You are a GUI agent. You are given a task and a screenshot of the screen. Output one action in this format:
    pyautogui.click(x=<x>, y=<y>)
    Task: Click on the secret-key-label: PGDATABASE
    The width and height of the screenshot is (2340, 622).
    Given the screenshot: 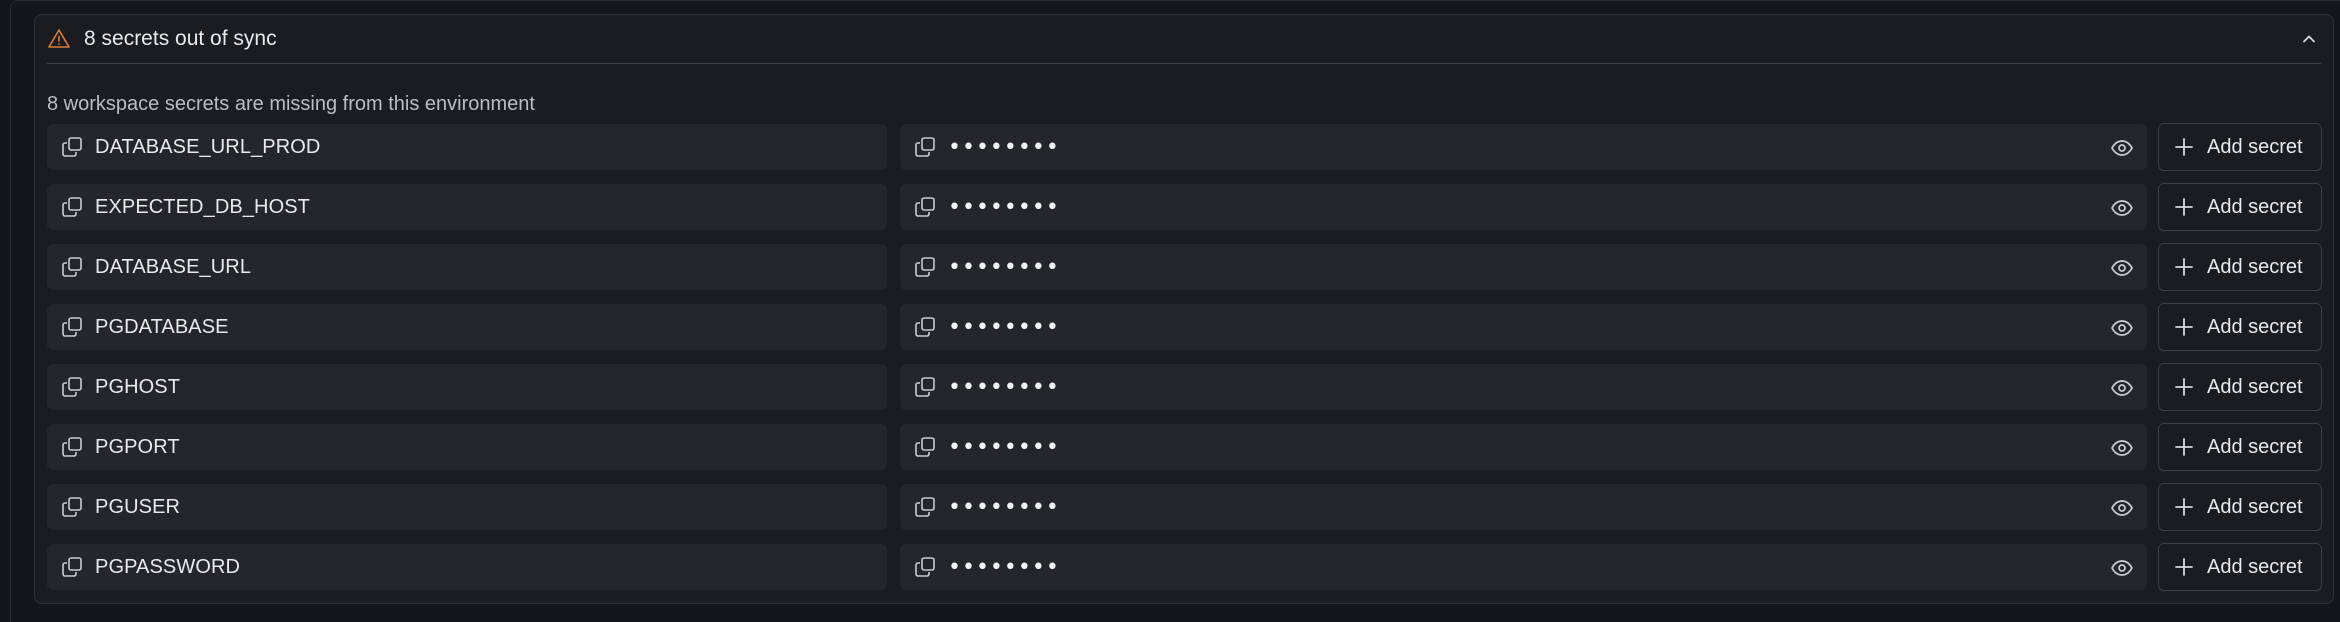 What is the action you would take?
    pyautogui.click(x=162, y=326)
    